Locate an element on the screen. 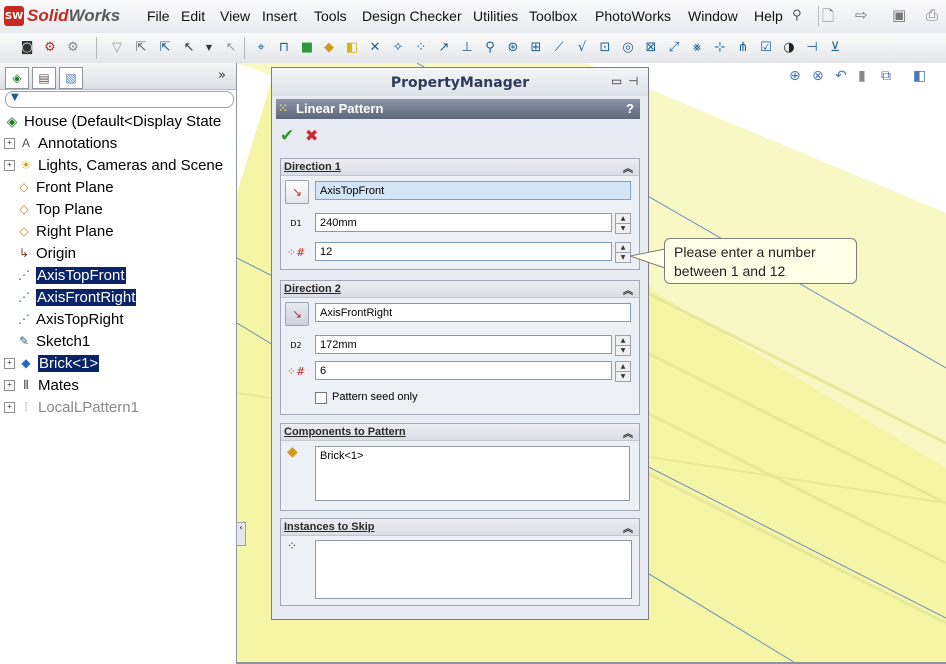 The height and width of the screenshot is (664, 946). filter-notes-icon: ⚲ is located at coordinates (490, 47).